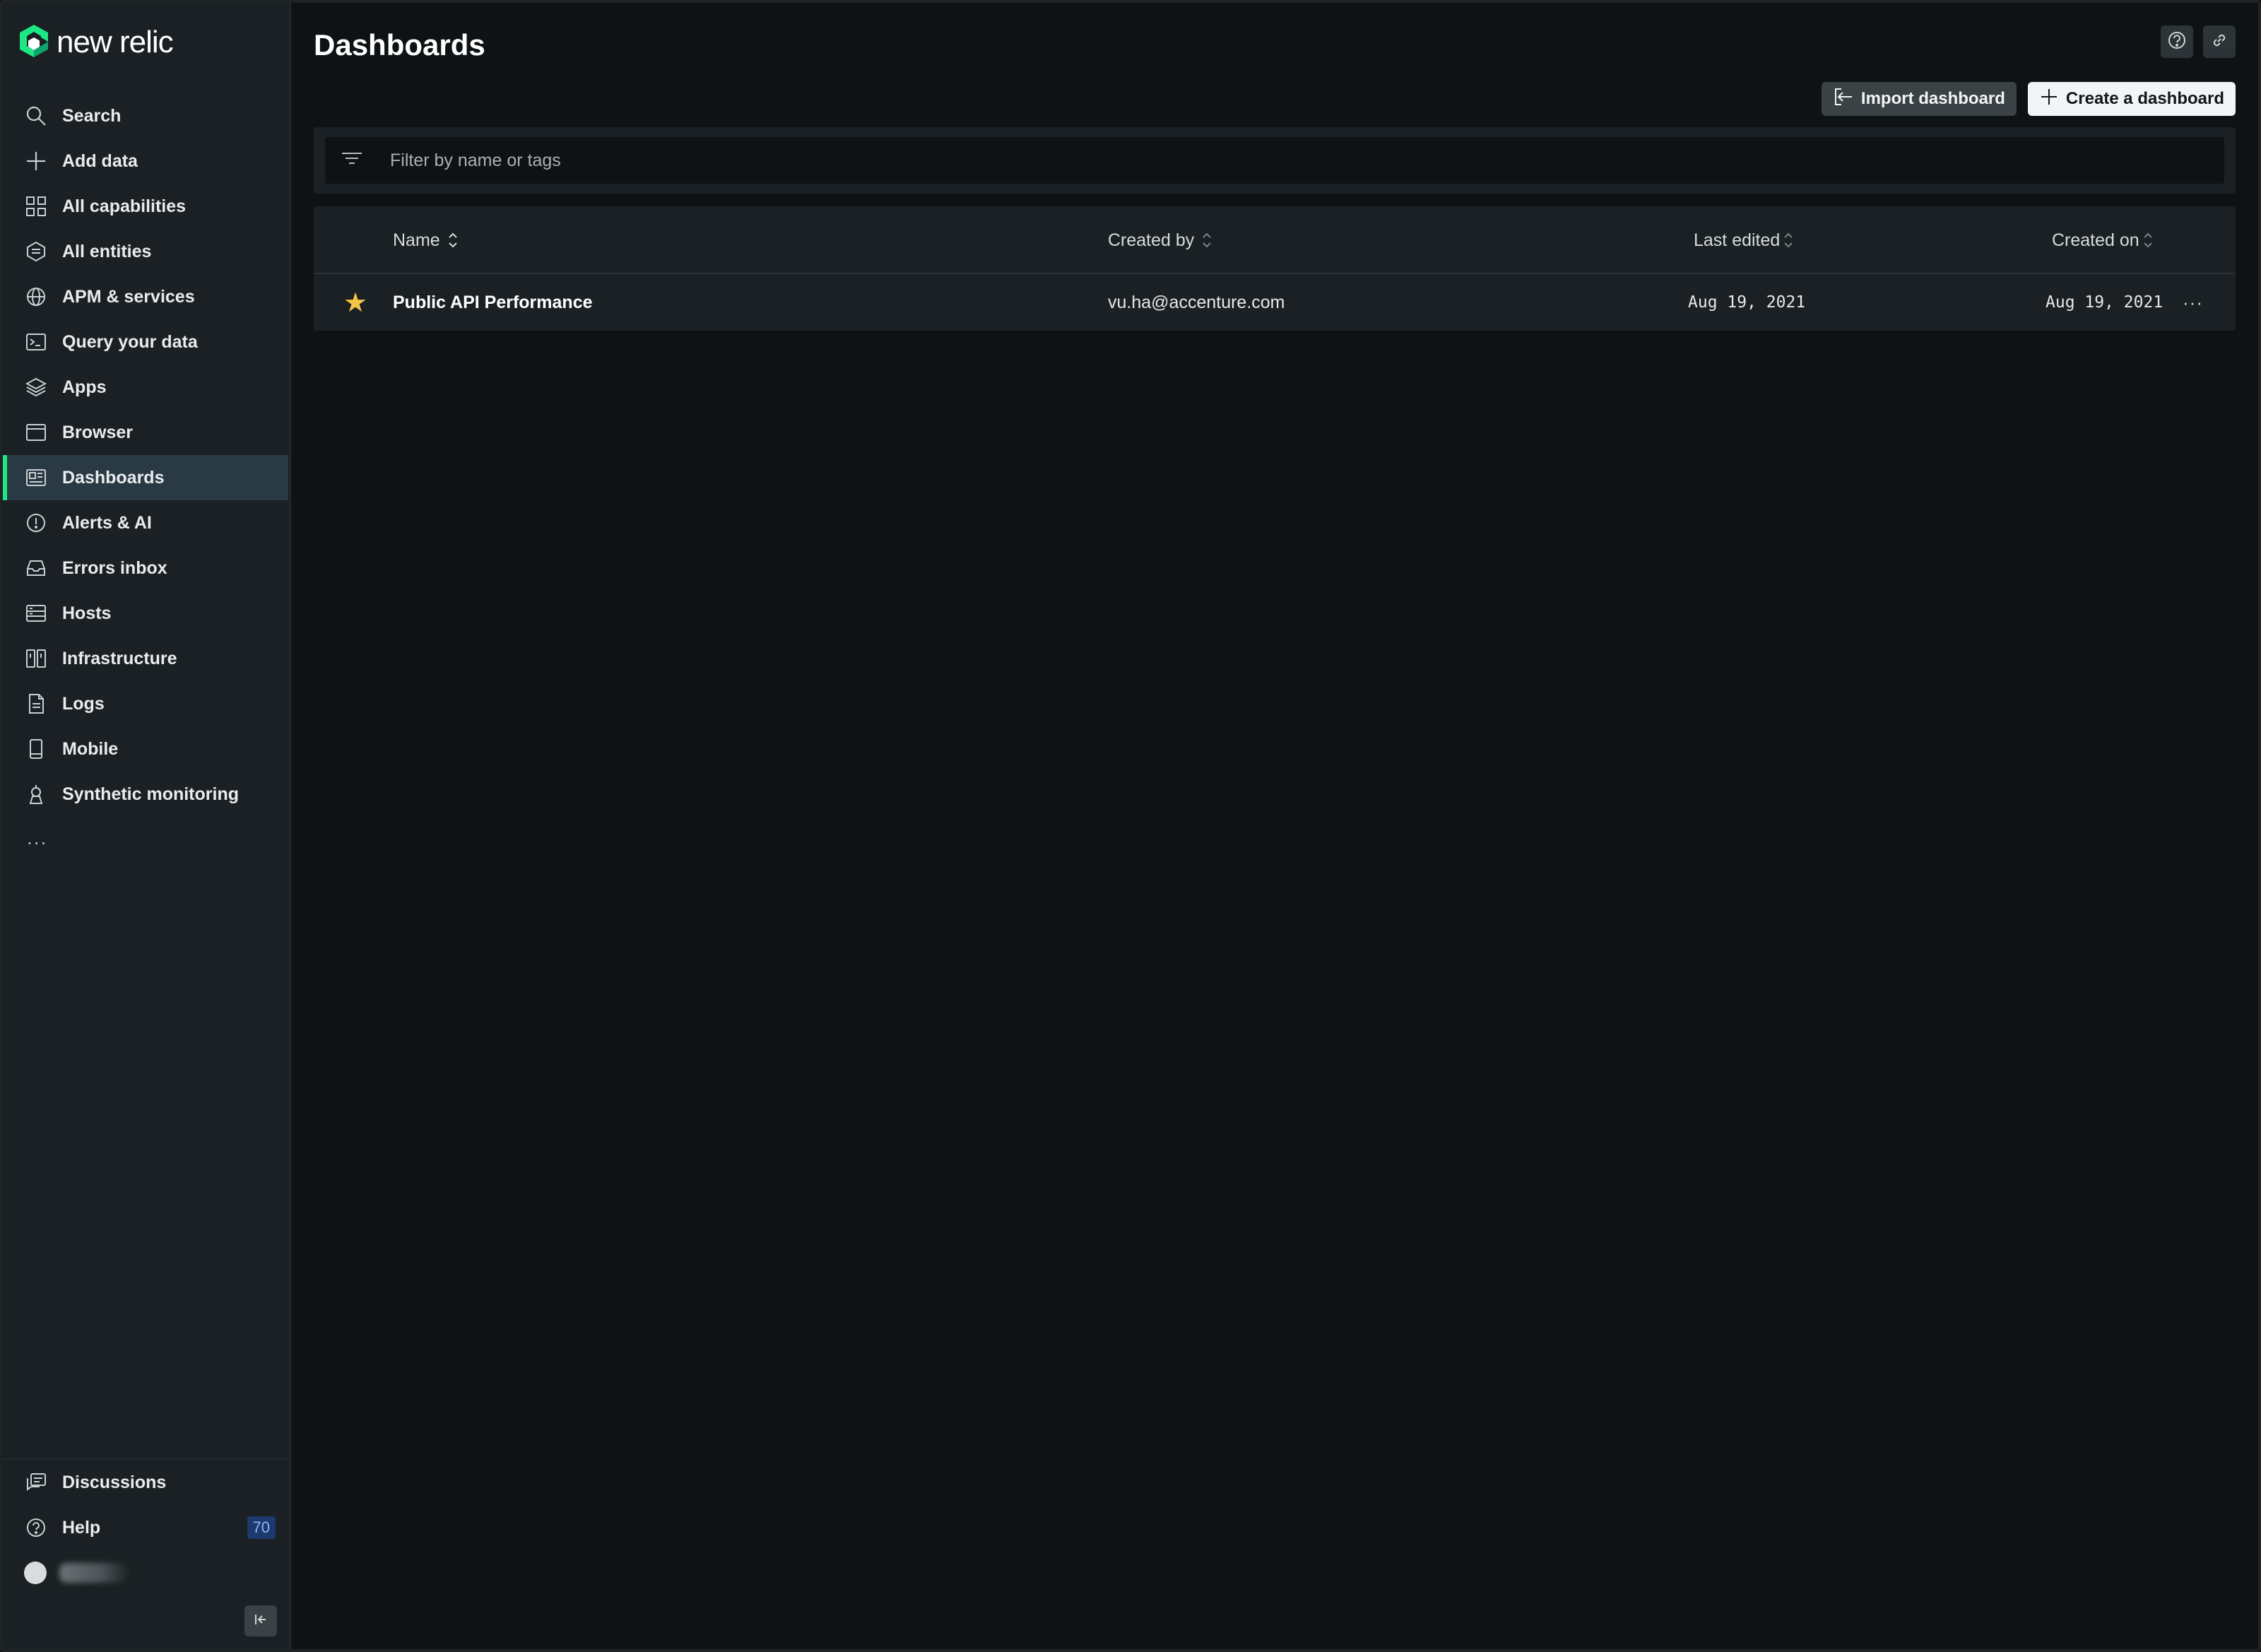 This screenshot has width=2261, height=1652. I want to click on table-header: Name Created by Last edited Created on, so click(1275, 240).